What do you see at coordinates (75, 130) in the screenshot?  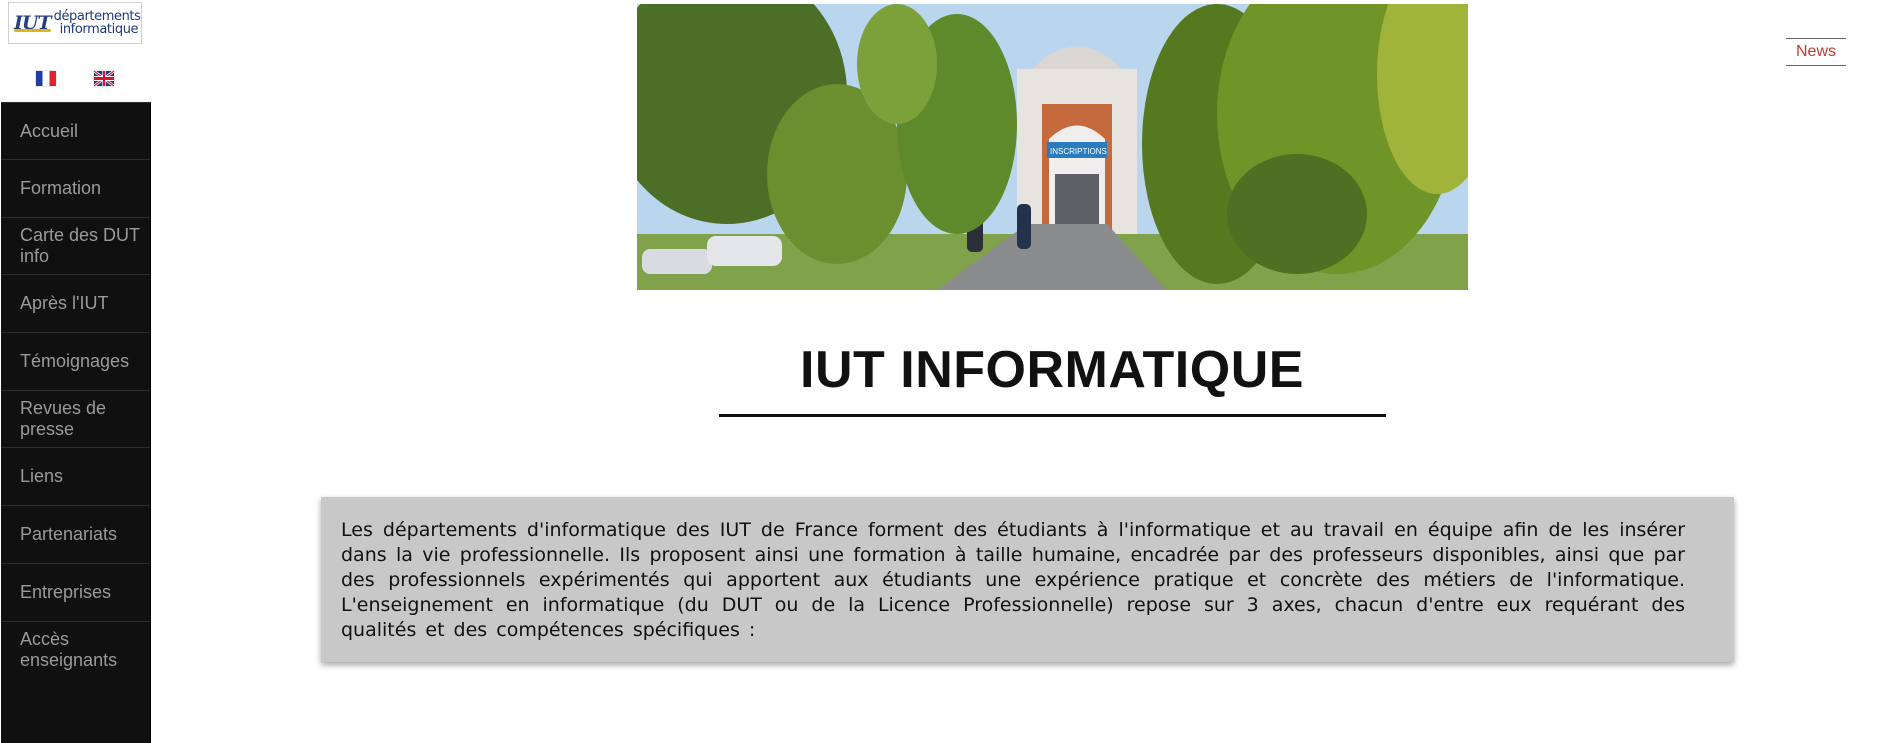 I see `sidebar-item-accueil: Accueil` at bounding box center [75, 130].